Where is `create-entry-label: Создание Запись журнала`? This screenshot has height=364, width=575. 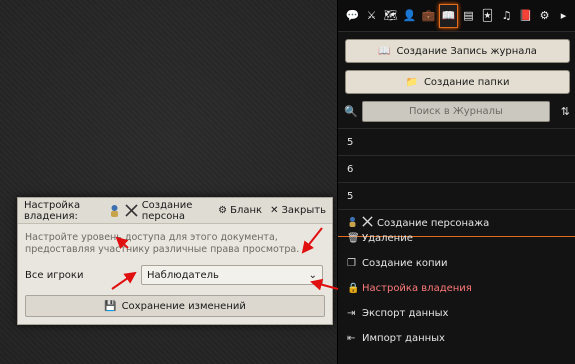
create-entry-label: Создание Запись журнала is located at coordinates (466, 51).